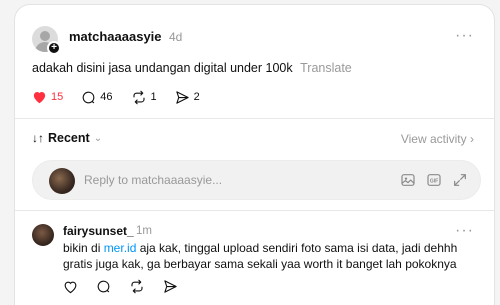 This screenshot has width=500, height=305. What do you see at coordinates (47, 97) in the screenshot?
I see `like-button: 15` at bounding box center [47, 97].